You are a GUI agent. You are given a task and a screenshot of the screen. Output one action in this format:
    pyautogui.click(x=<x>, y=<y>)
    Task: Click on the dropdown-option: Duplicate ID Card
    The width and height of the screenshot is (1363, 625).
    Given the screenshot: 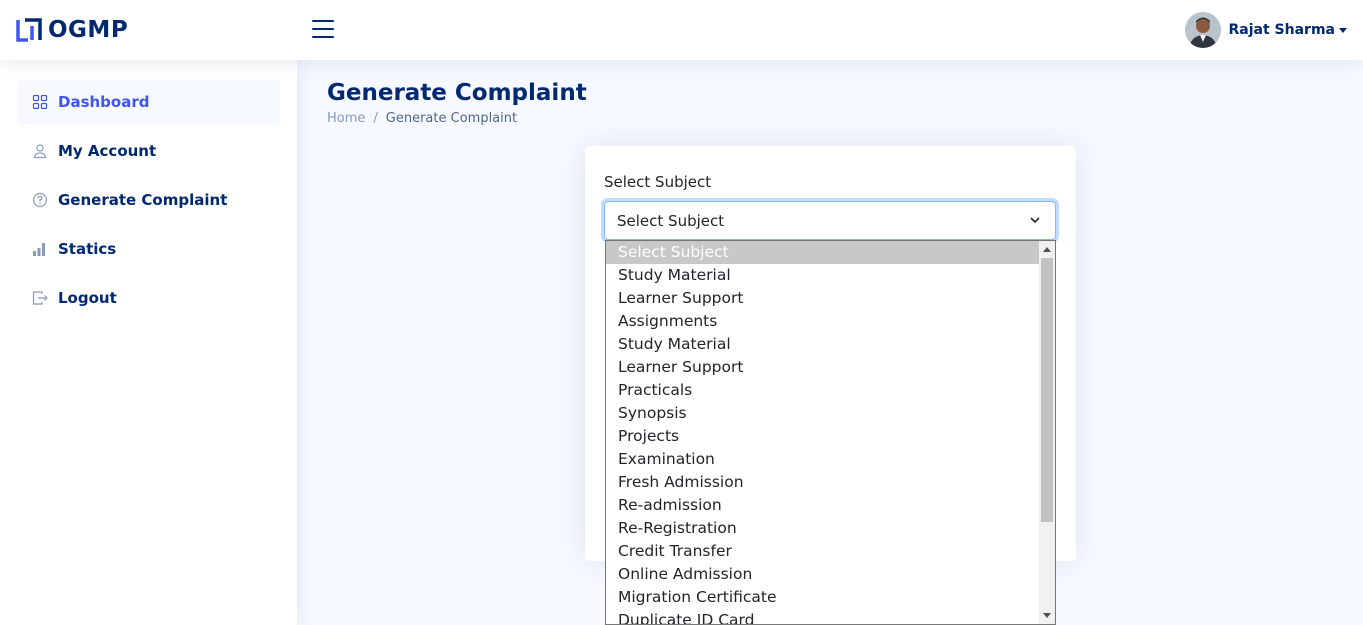 What is the action you would take?
    pyautogui.click(x=822, y=616)
    